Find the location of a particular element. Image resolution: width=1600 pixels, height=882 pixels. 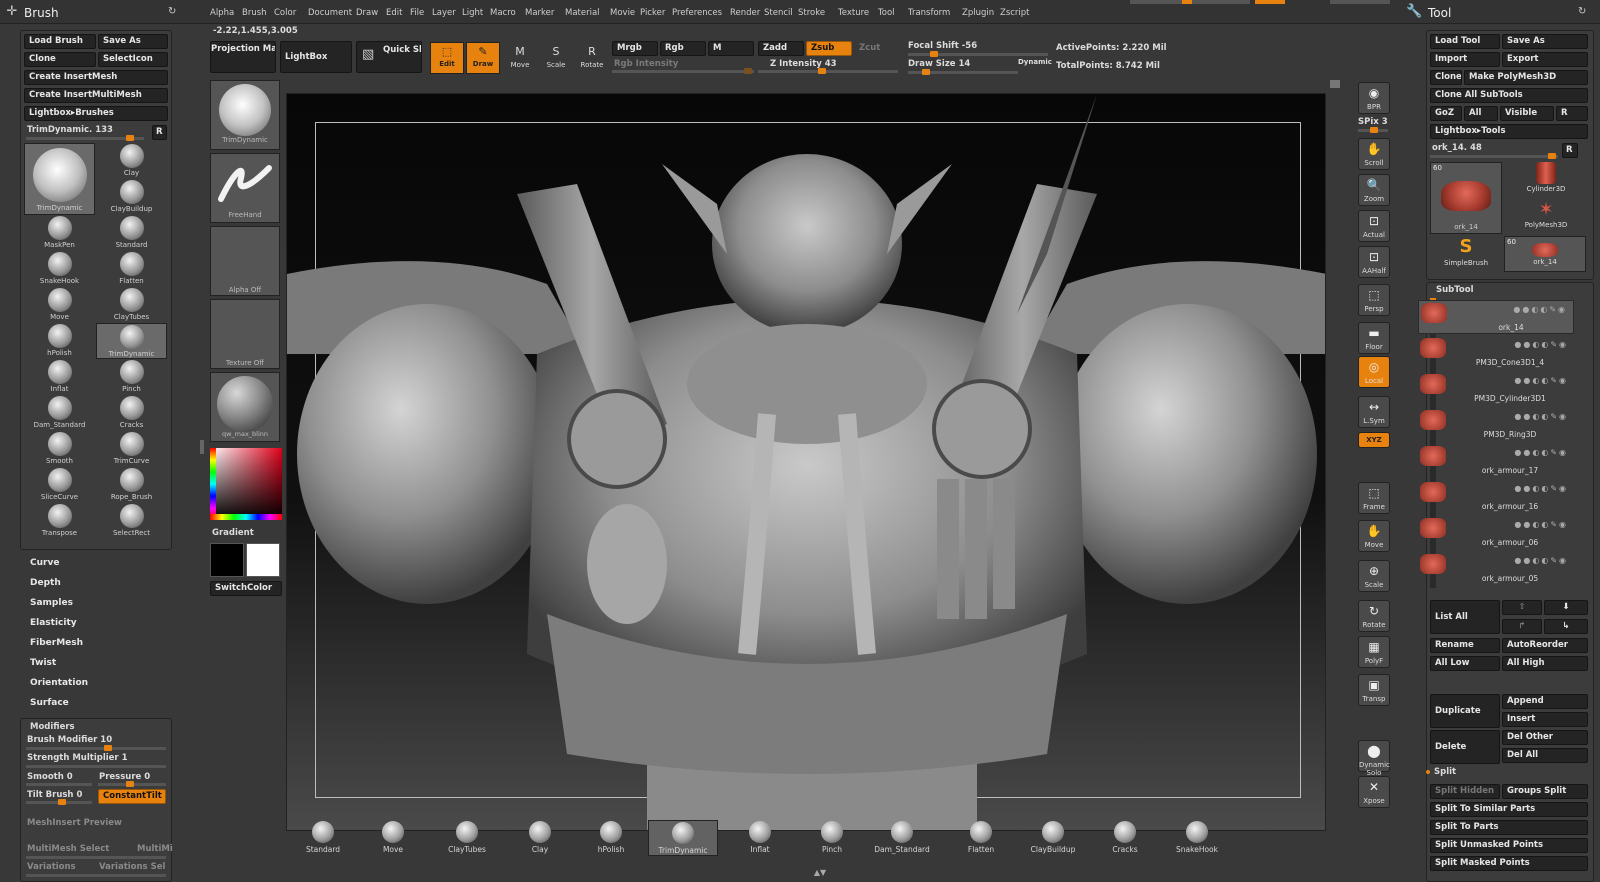

brush-move: Move is located at coordinates (59, 305).